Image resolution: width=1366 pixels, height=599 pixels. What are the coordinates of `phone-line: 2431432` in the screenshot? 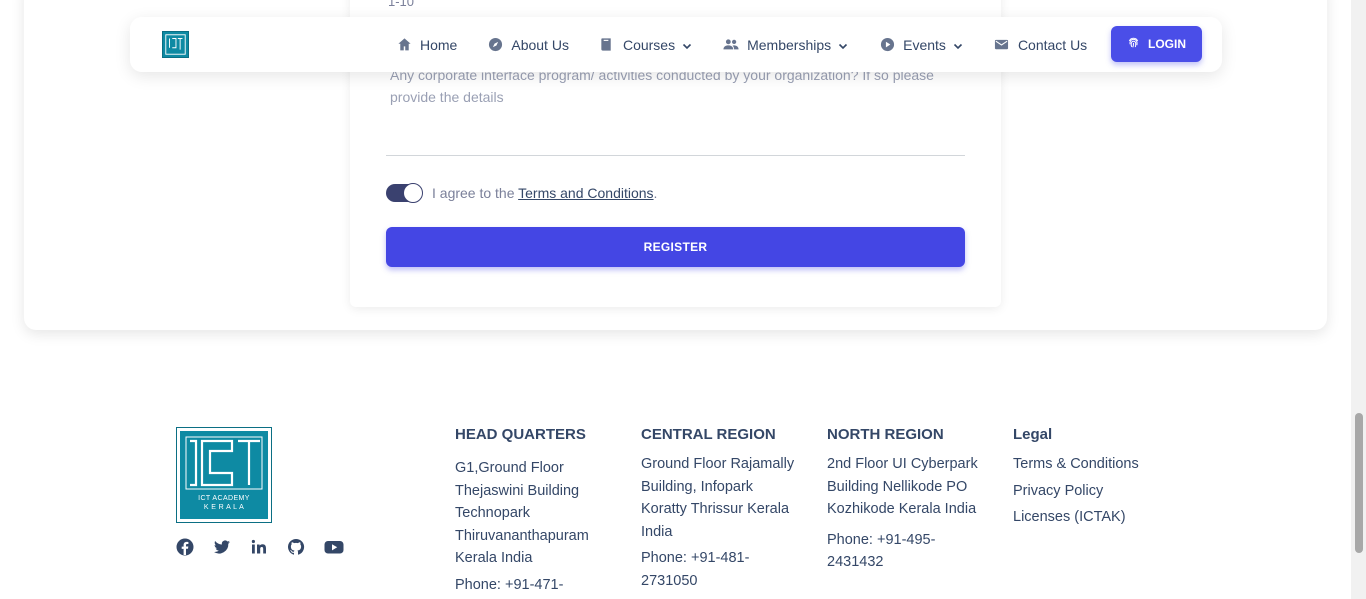 It's located at (855, 562).